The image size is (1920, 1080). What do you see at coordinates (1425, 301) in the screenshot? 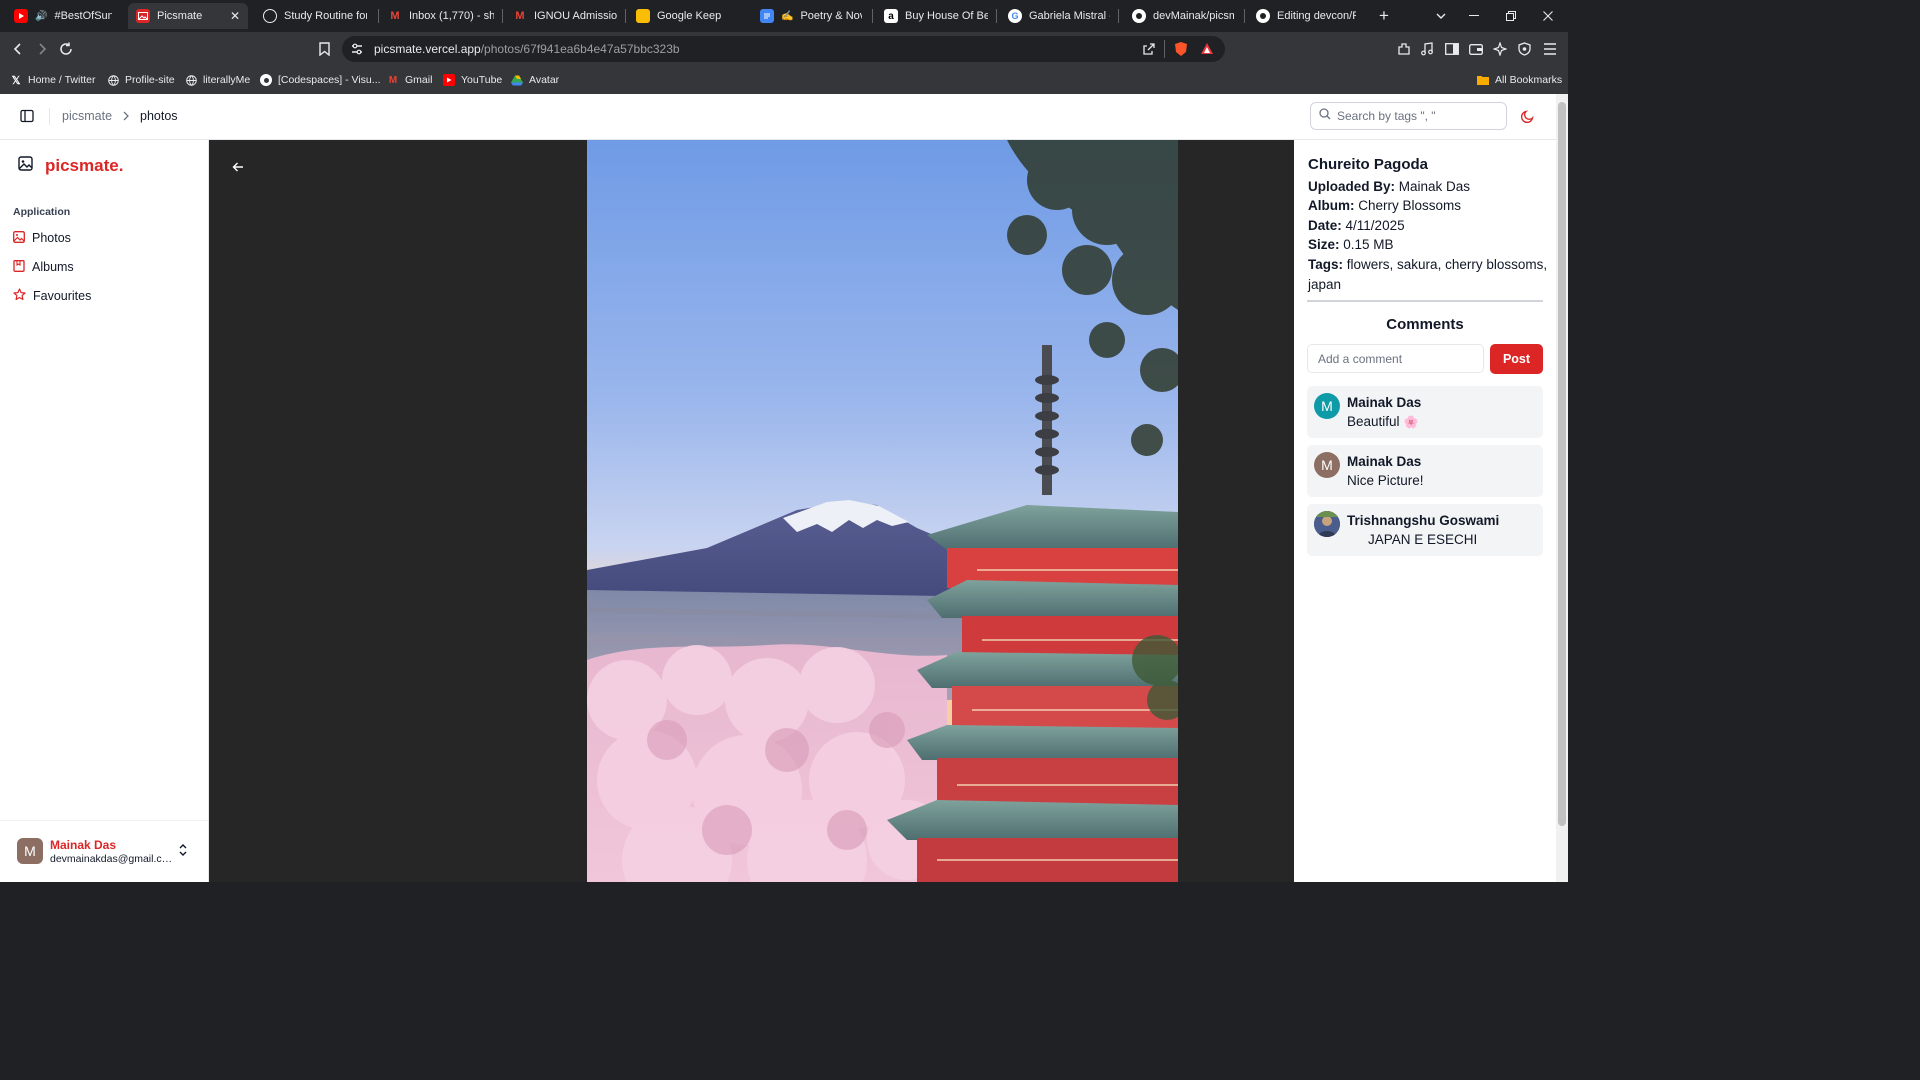
I see `divider` at bounding box center [1425, 301].